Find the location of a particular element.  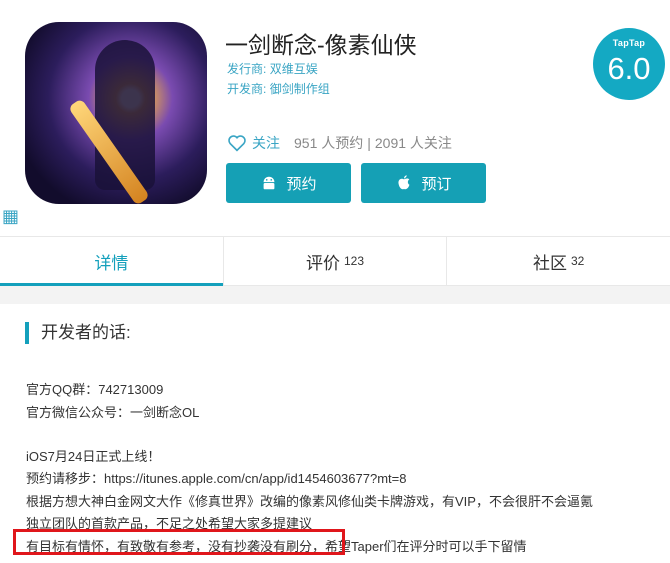

order-label: 预订 is located at coordinates (436, 184).